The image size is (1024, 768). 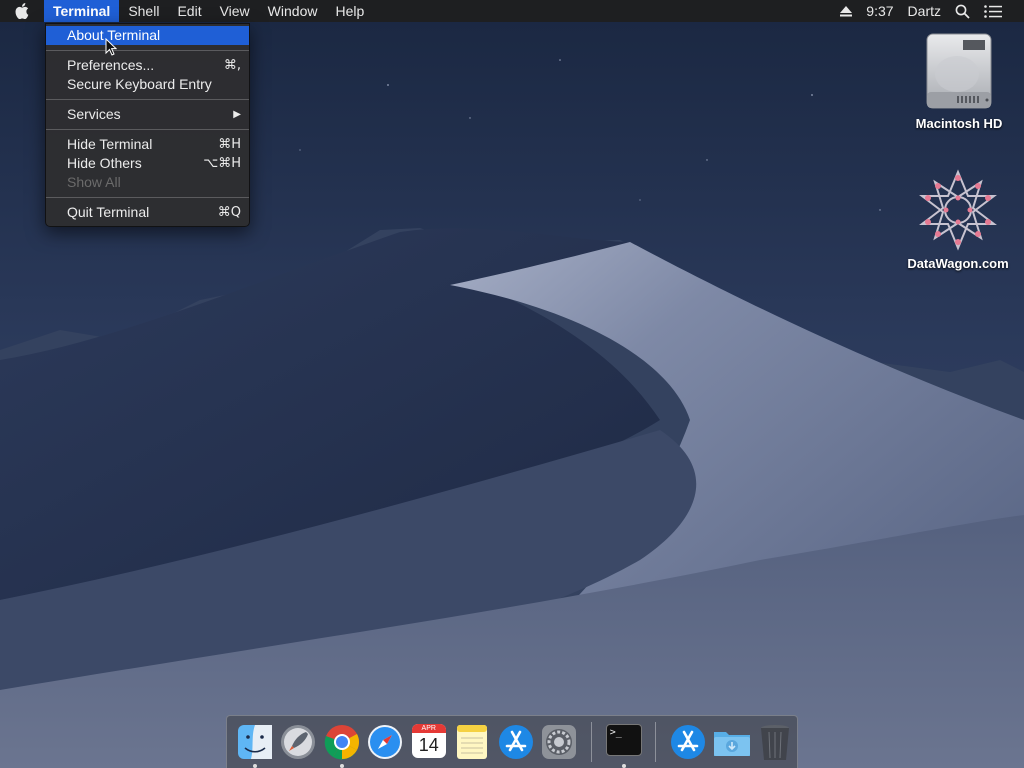 I want to click on desktop-icon-label: Macintosh HD, so click(x=959, y=123).